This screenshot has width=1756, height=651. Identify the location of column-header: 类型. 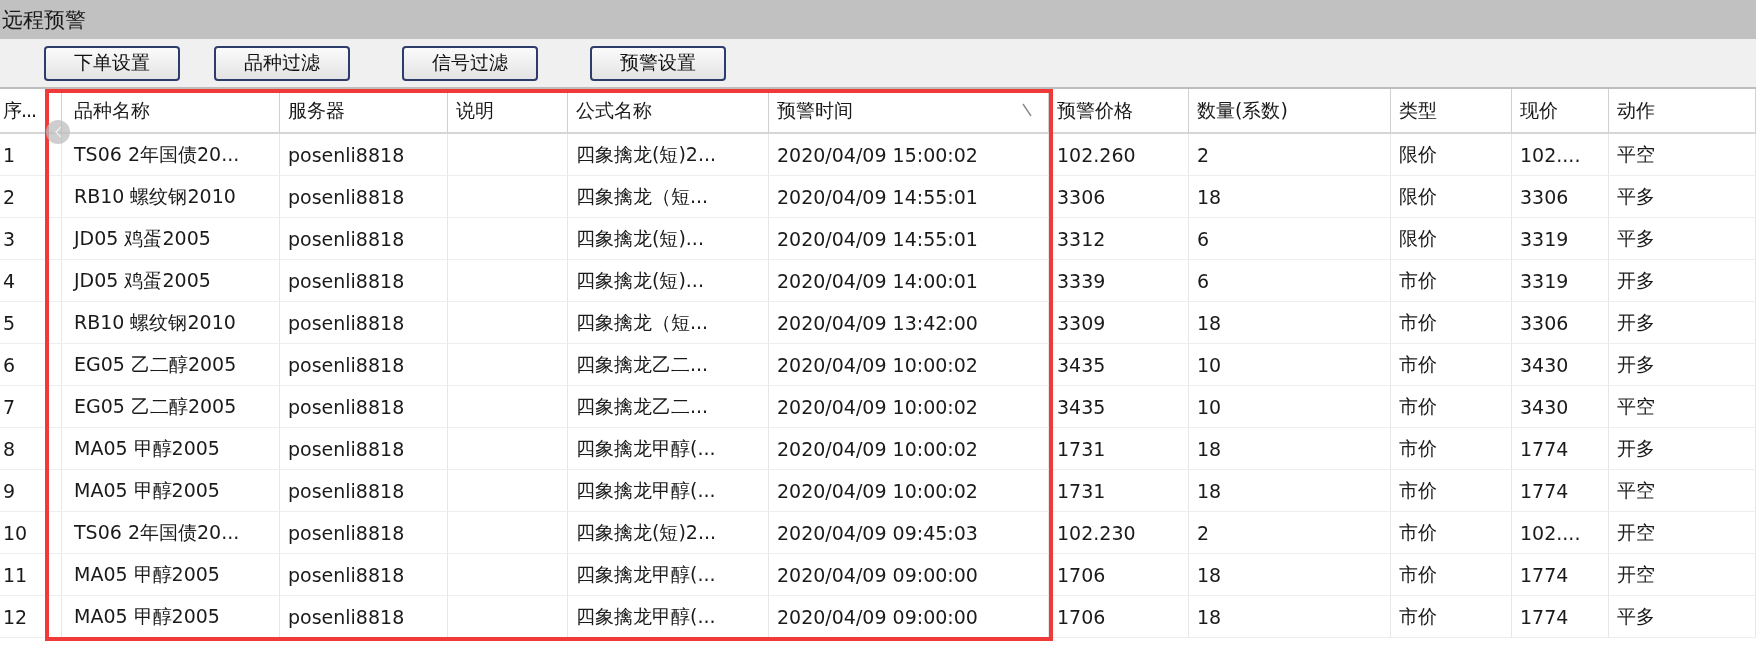
(1451, 110).